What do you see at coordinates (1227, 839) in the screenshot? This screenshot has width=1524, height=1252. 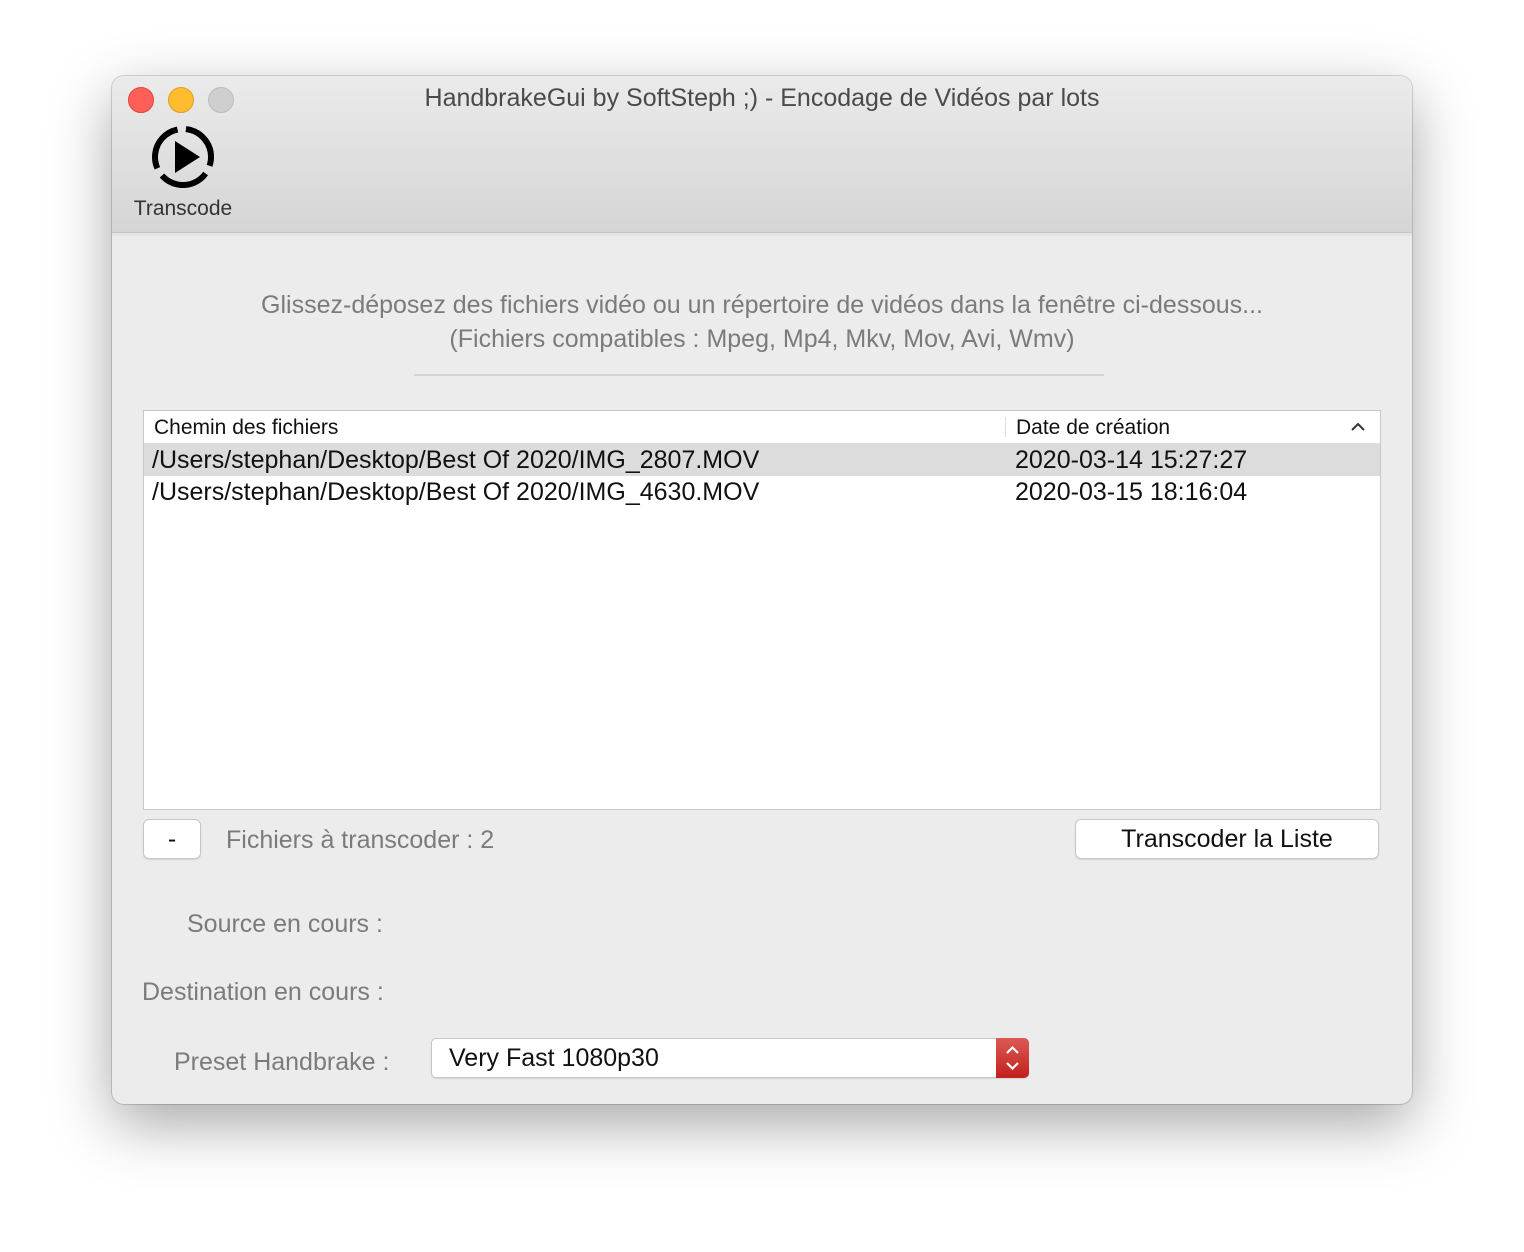 I see `transcode-list-button: Transcoder la Liste` at bounding box center [1227, 839].